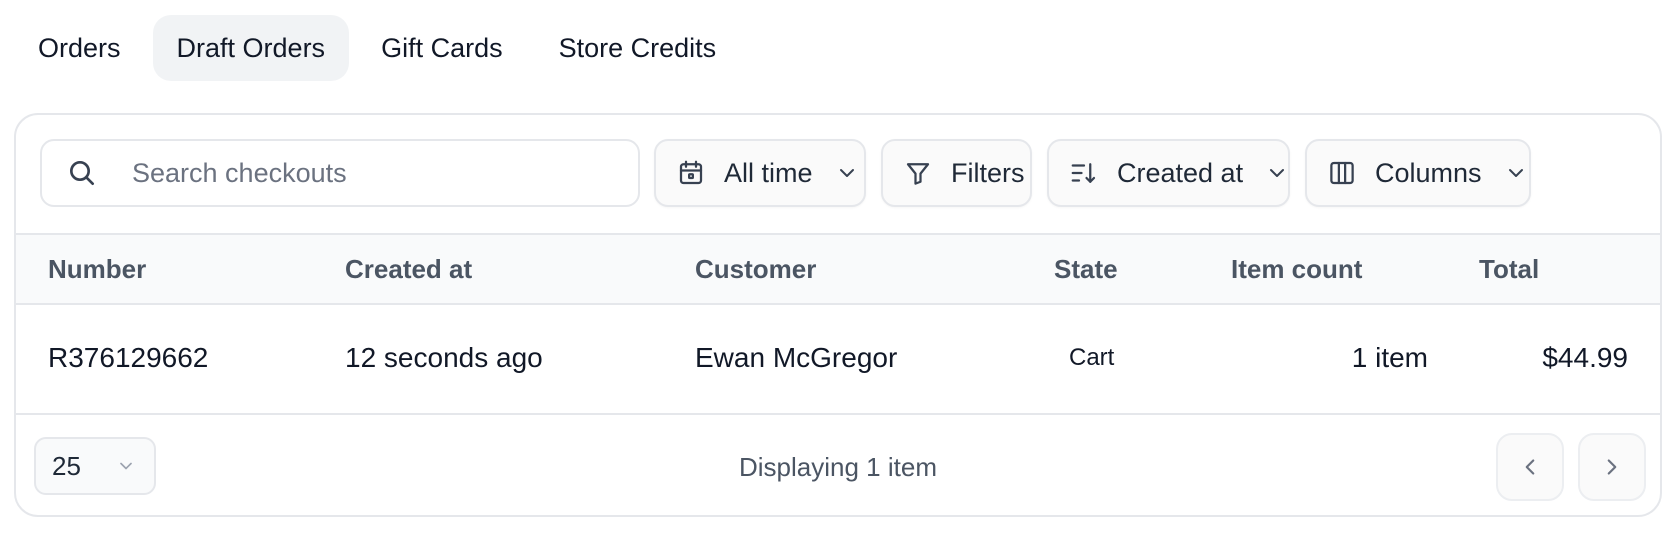  Describe the element at coordinates (251, 48) in the screenshot. I see `tab-draft-orders: Draft Orders` at that location.